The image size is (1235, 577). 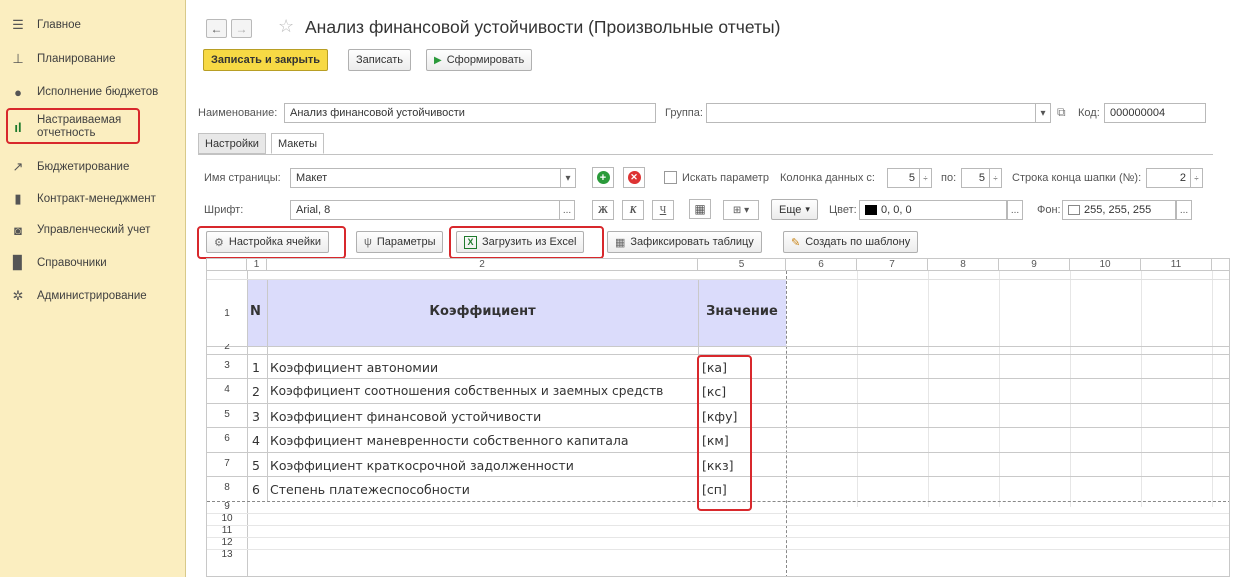 I want to click on row-number: 6, so click(x=227, y=438).